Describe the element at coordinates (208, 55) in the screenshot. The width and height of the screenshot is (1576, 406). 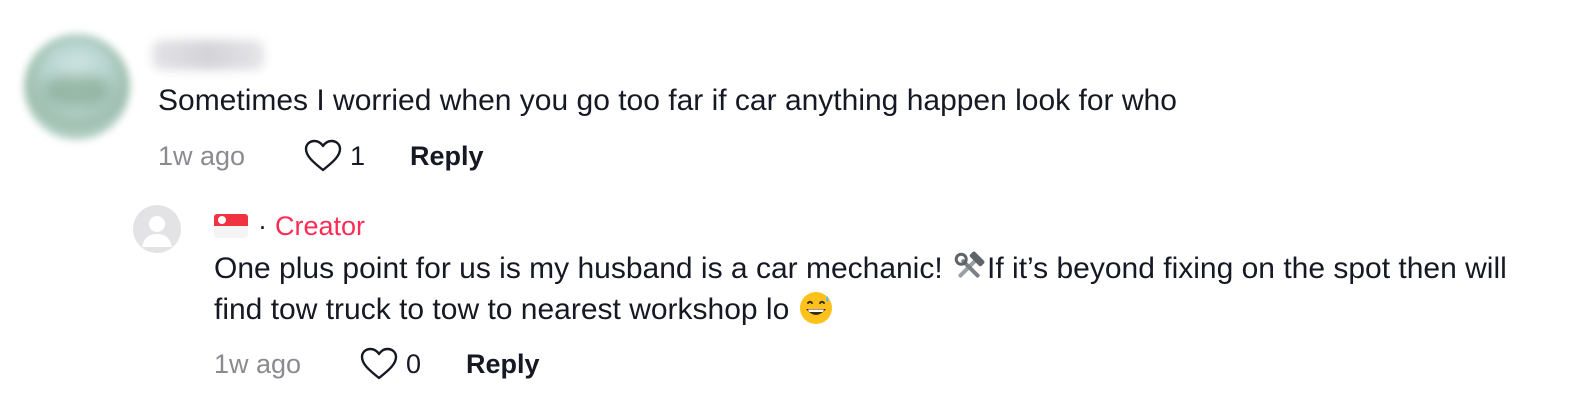
I see `username-redacted` at that location.